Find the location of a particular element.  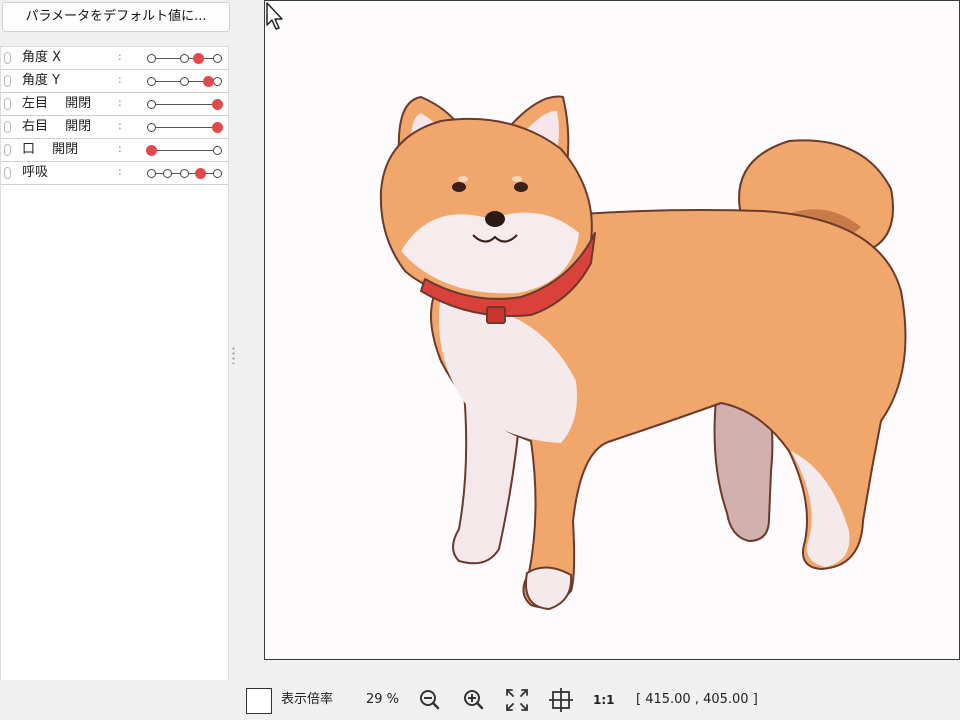

param-name: 角度 X is located at coordinates (42, 57).